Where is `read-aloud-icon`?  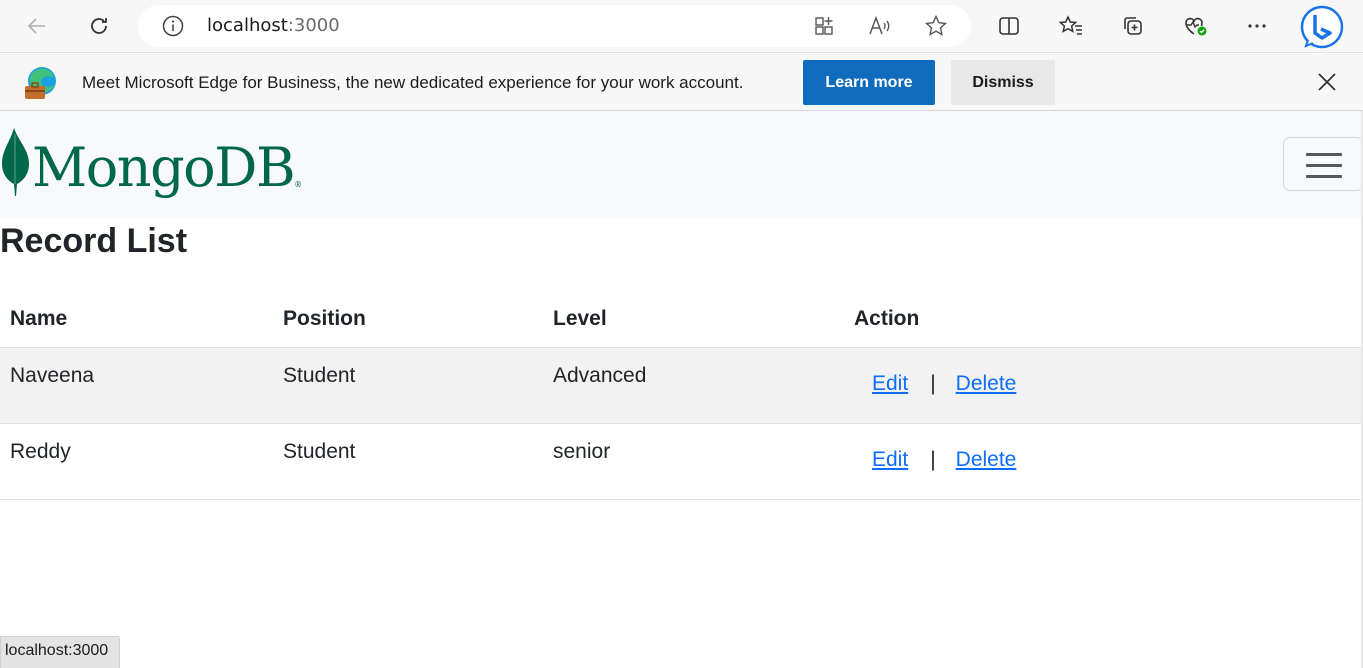 read-aloud-icon is located at coordinates (880, 26).